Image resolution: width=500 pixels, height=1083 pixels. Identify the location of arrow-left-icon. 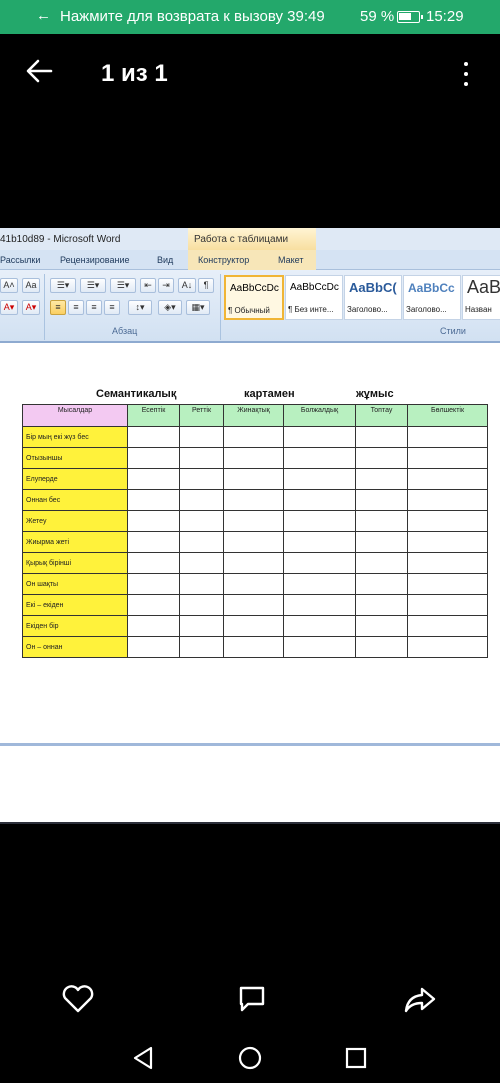
(39, 71).